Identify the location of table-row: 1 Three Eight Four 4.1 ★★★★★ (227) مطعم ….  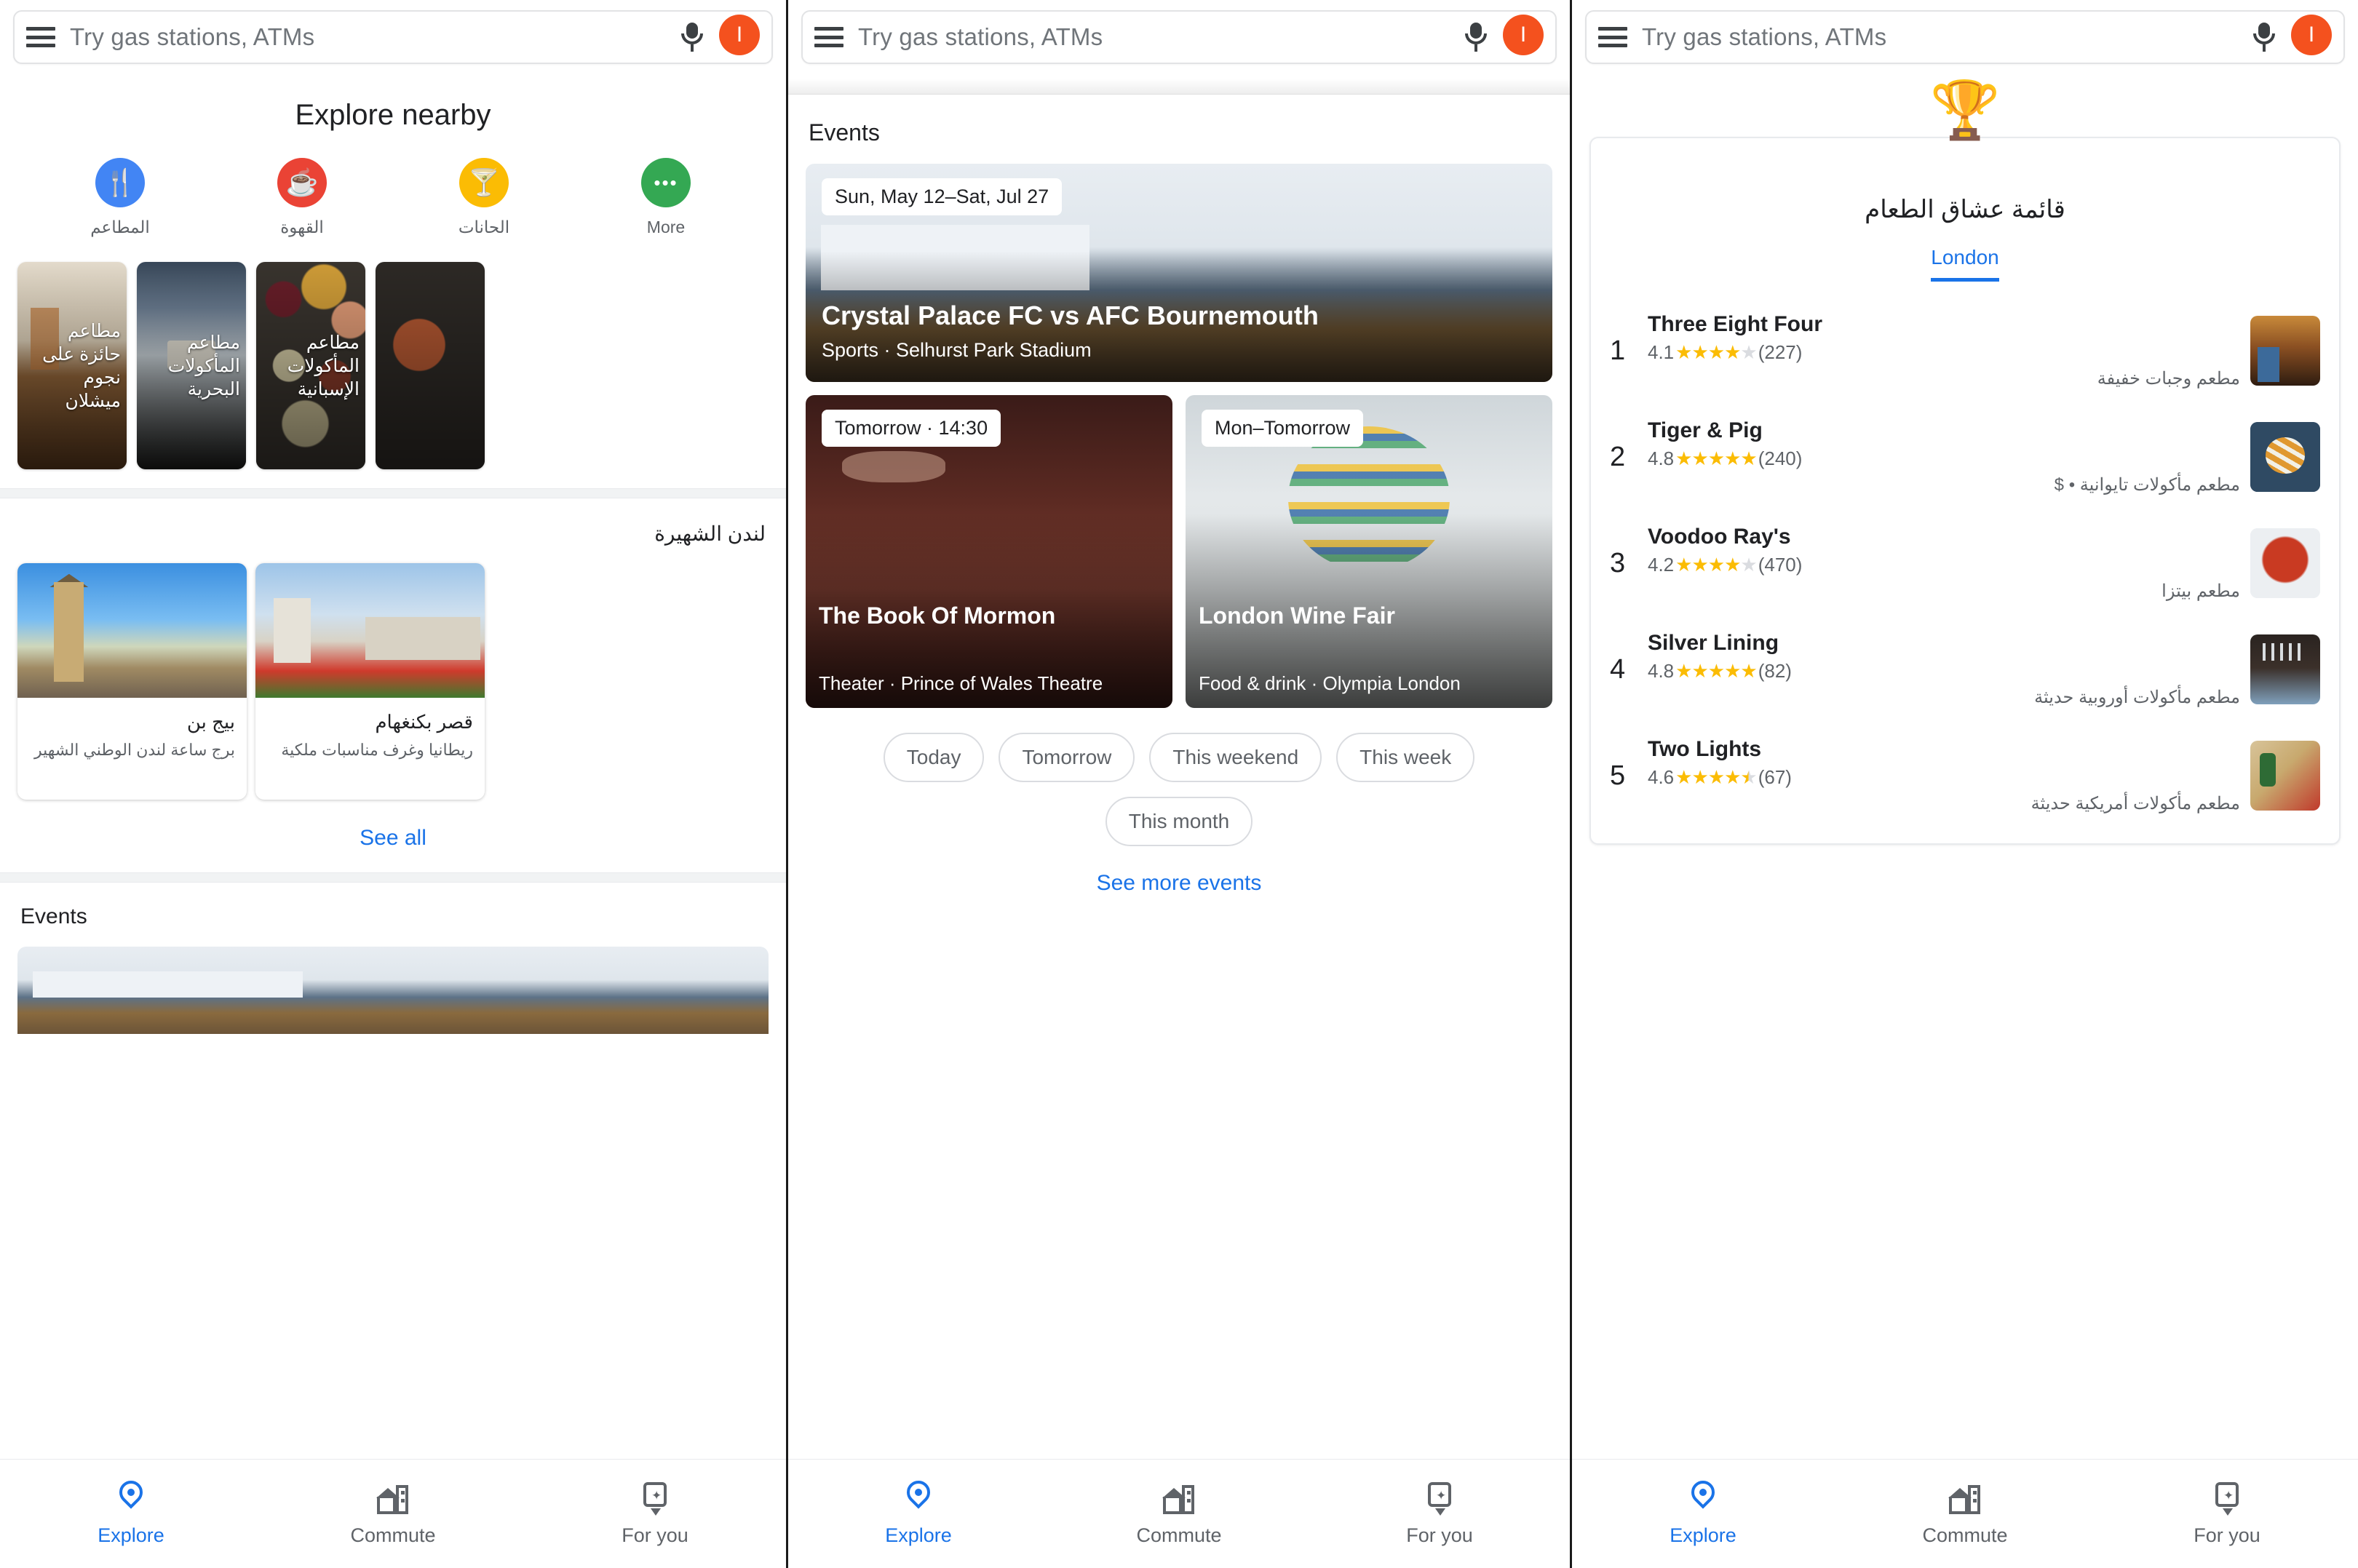
(1965, 351).